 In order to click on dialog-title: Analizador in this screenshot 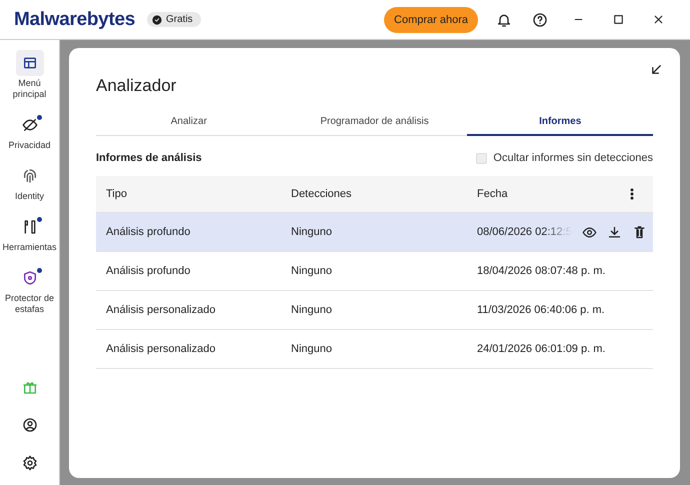, I will do `click(137, 86)`.